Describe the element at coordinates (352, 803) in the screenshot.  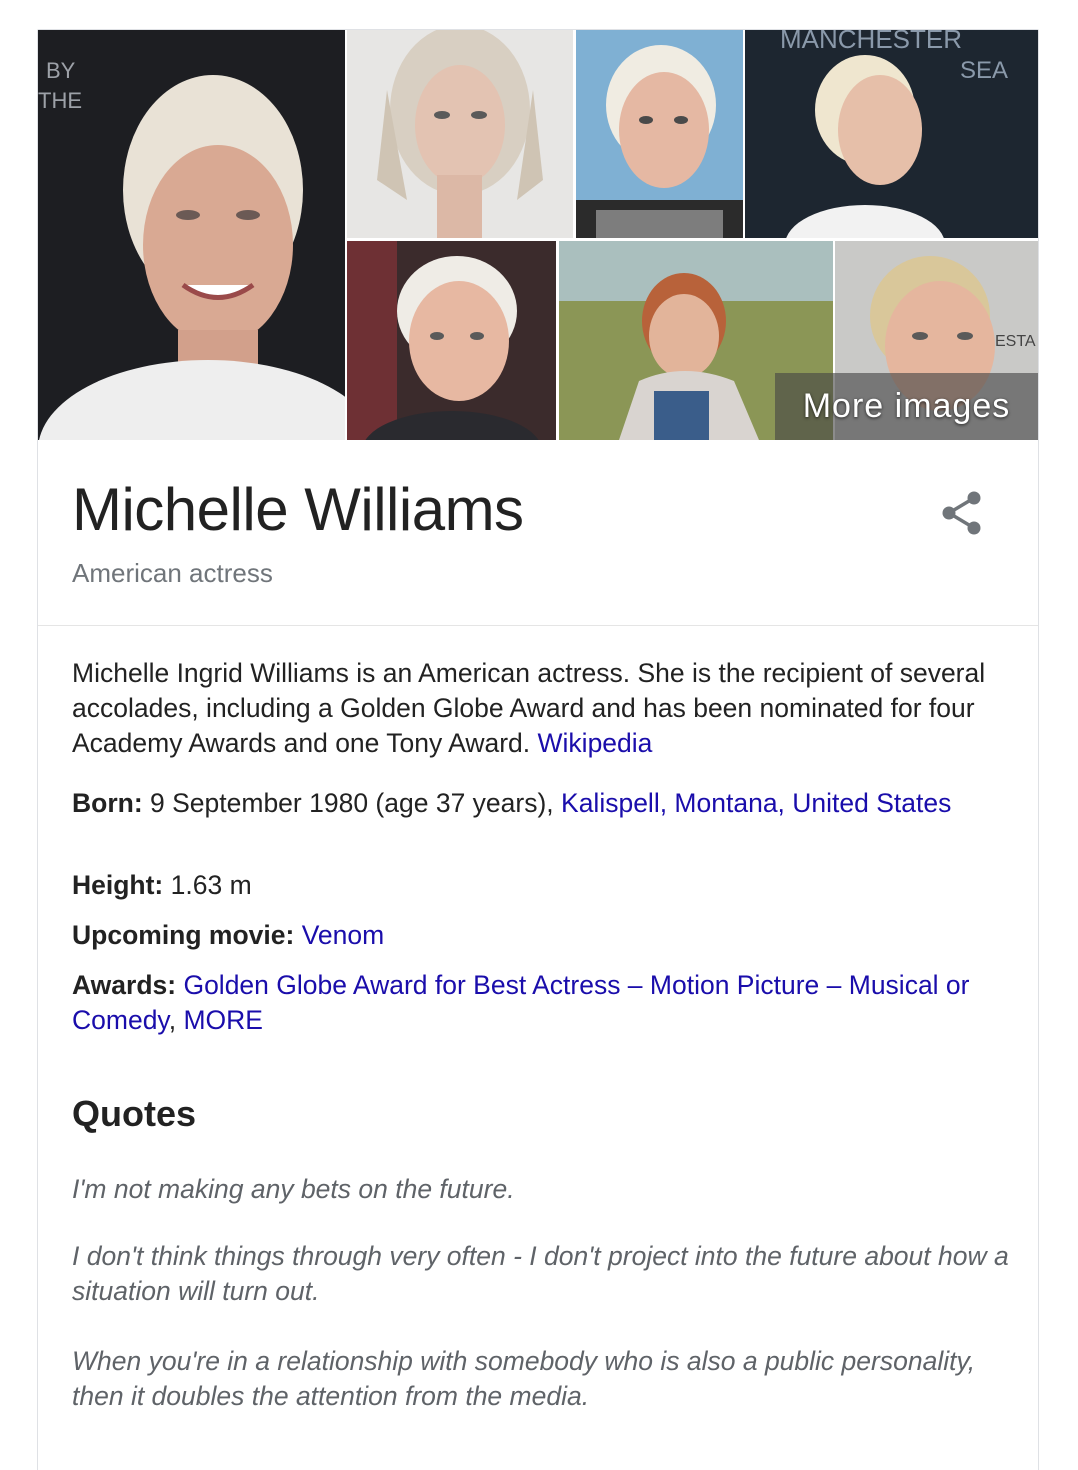
I see `fact-born-value: 9 September 1980 (age 37 years),` at that location.